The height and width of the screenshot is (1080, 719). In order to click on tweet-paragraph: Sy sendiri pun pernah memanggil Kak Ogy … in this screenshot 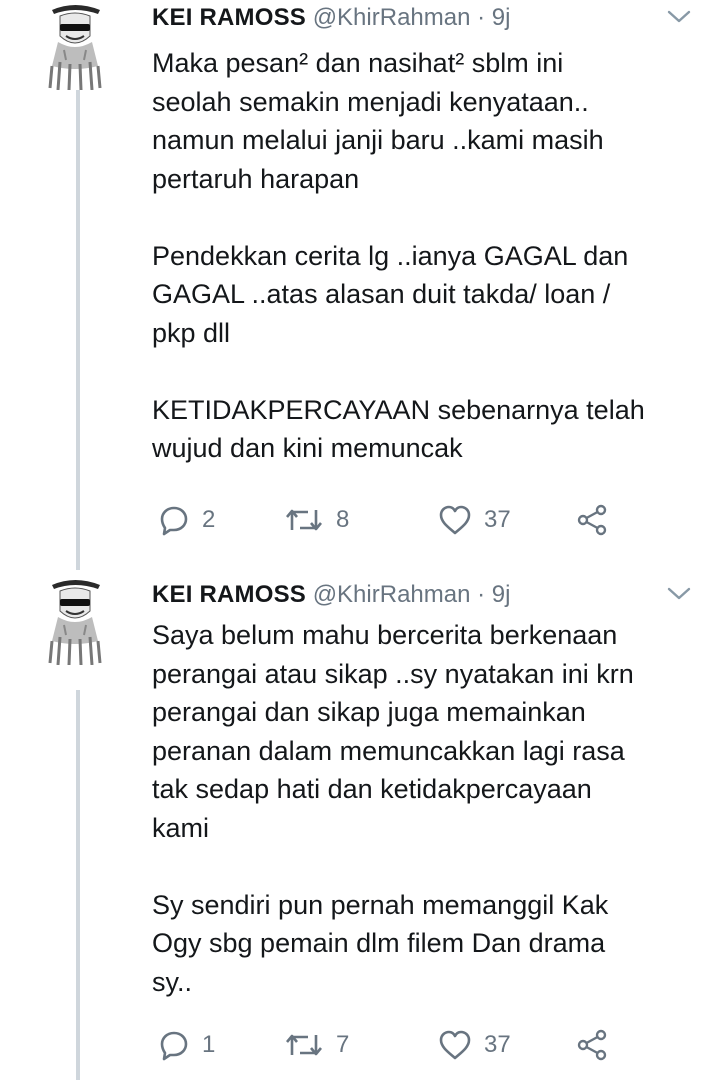, I will do `click(380, 943)`.